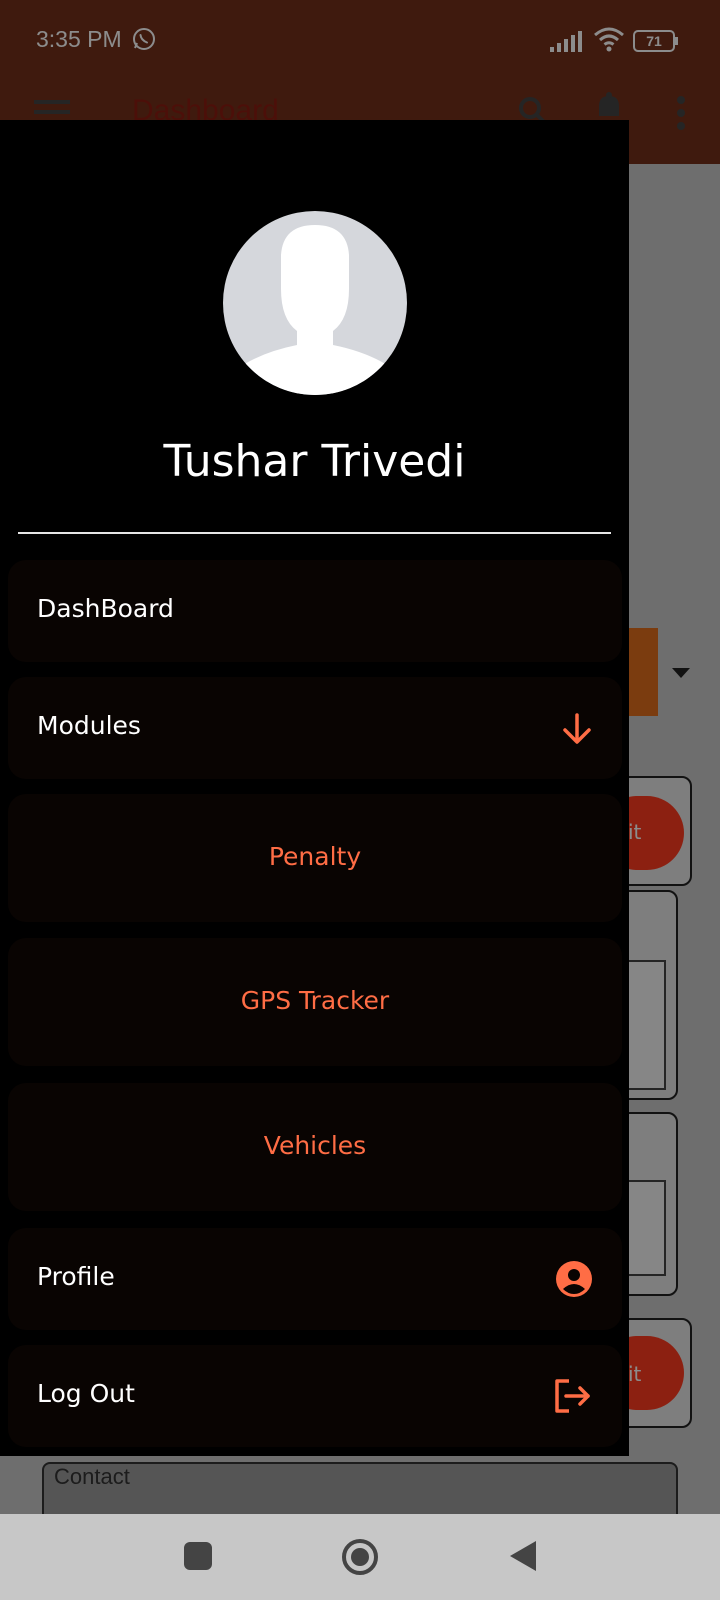  What do you see at coordinates (360, 1557) in the screenshot?
I see `home-dot-icon` at bounding box center [360, 1557].